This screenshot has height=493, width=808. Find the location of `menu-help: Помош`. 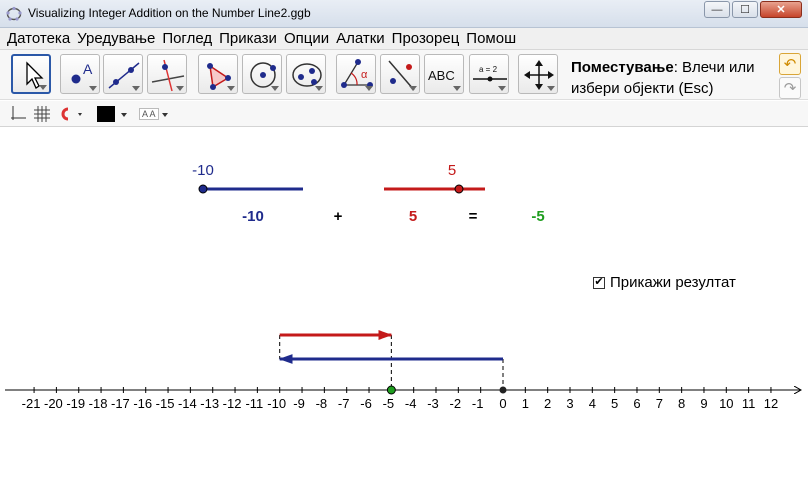

menu-help: Помош is located at coordinates (491, 38).